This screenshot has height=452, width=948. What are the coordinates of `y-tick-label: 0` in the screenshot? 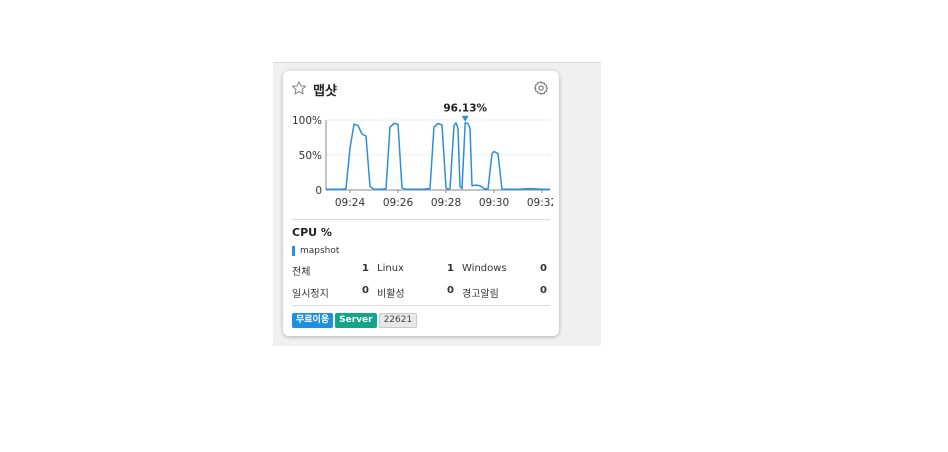 It's located at (318, 191).